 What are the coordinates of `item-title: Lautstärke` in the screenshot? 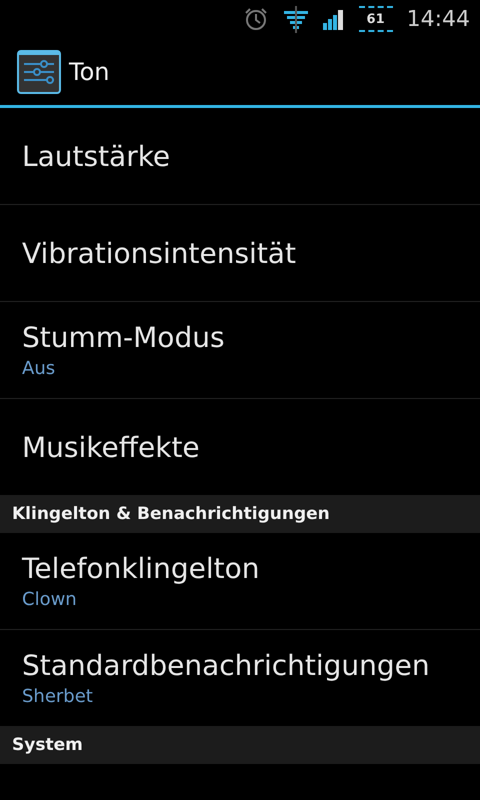 It's located at (97, 156).